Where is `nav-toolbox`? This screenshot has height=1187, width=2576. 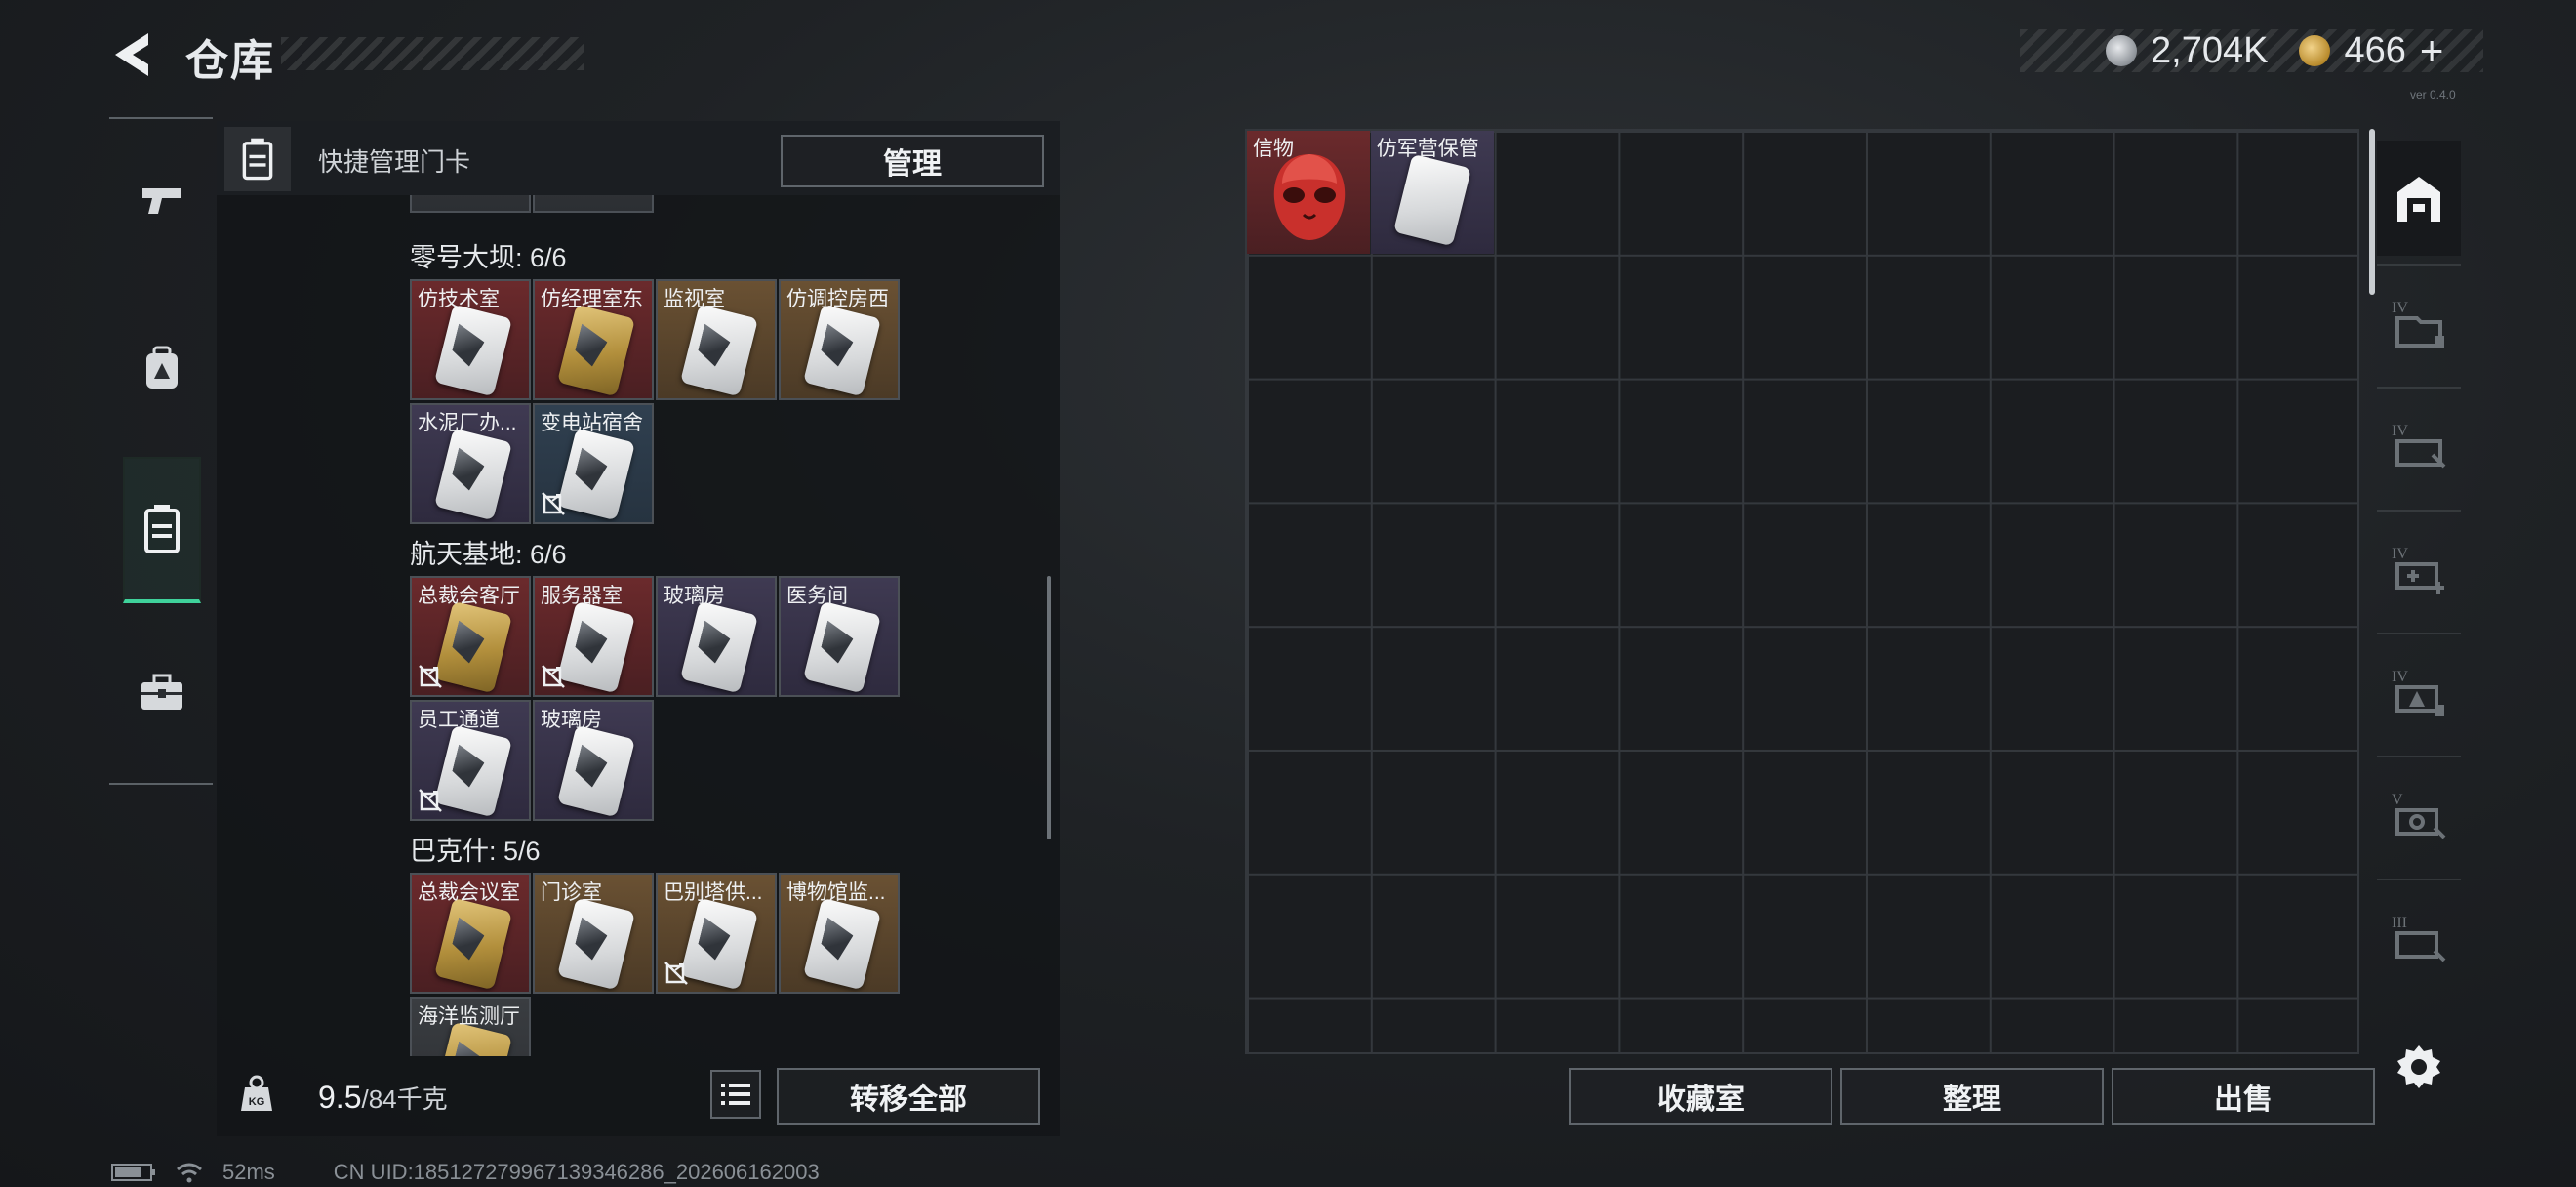
nav-toolbox is located at coordinates (162, 692).